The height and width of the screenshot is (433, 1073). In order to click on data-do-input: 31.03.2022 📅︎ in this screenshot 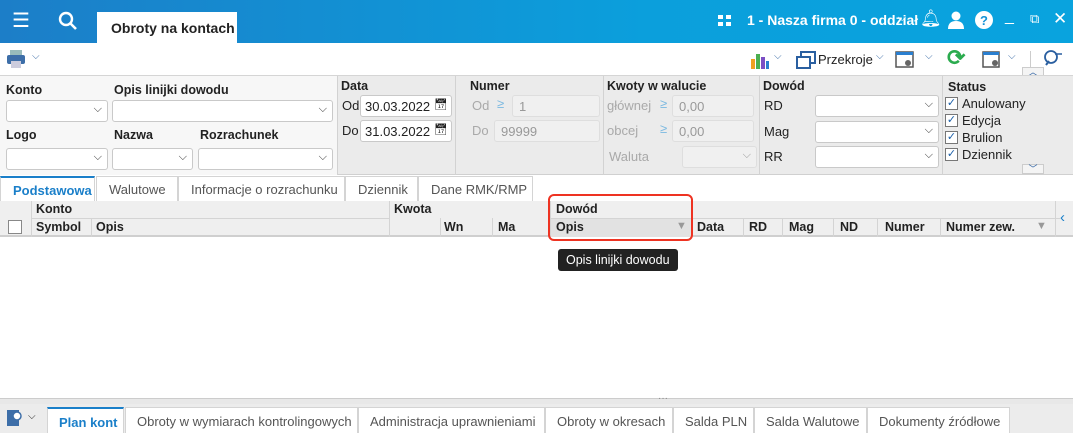, I will do `click(406, 131)`.